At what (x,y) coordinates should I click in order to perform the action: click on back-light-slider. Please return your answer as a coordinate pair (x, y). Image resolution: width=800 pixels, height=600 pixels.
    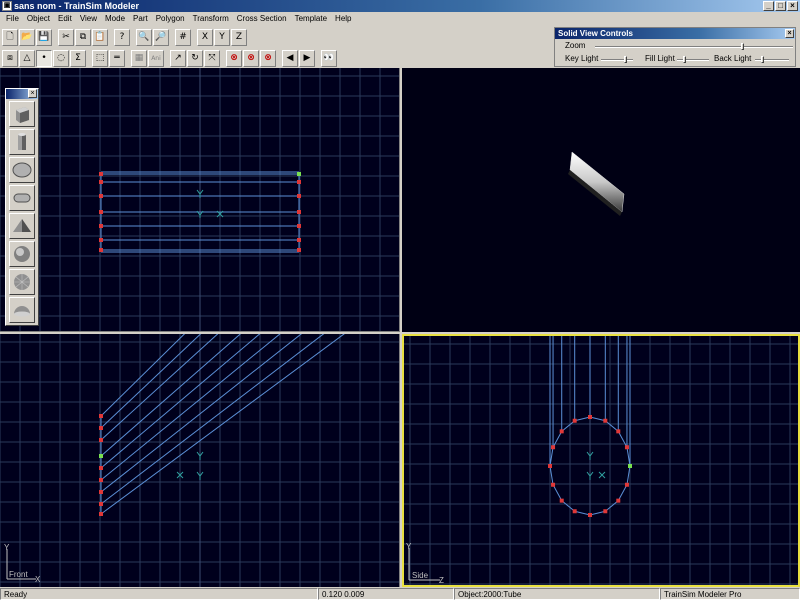
    Looking at the image, I should click on (772, 59).